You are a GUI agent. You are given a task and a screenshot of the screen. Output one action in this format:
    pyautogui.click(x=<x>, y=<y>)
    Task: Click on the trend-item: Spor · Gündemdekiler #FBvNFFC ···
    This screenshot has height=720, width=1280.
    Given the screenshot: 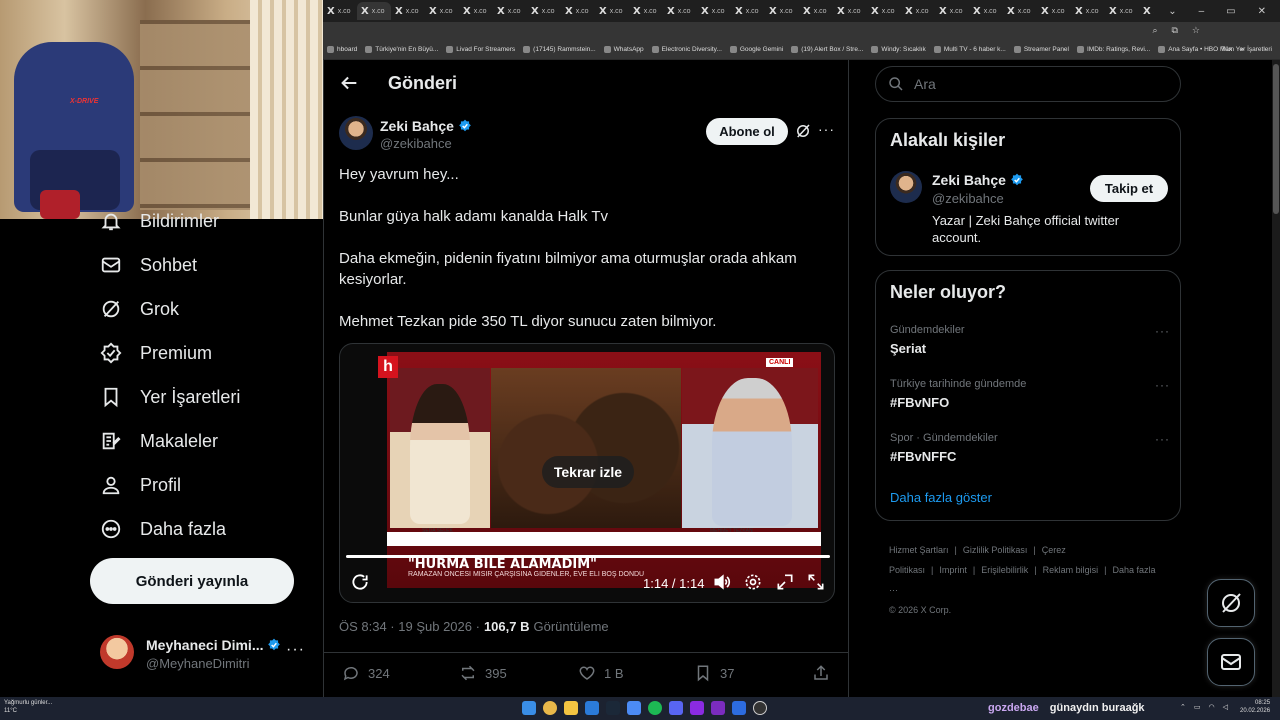 What is the action you would take?
    pyautogui.click(x=1030, y=448)
    